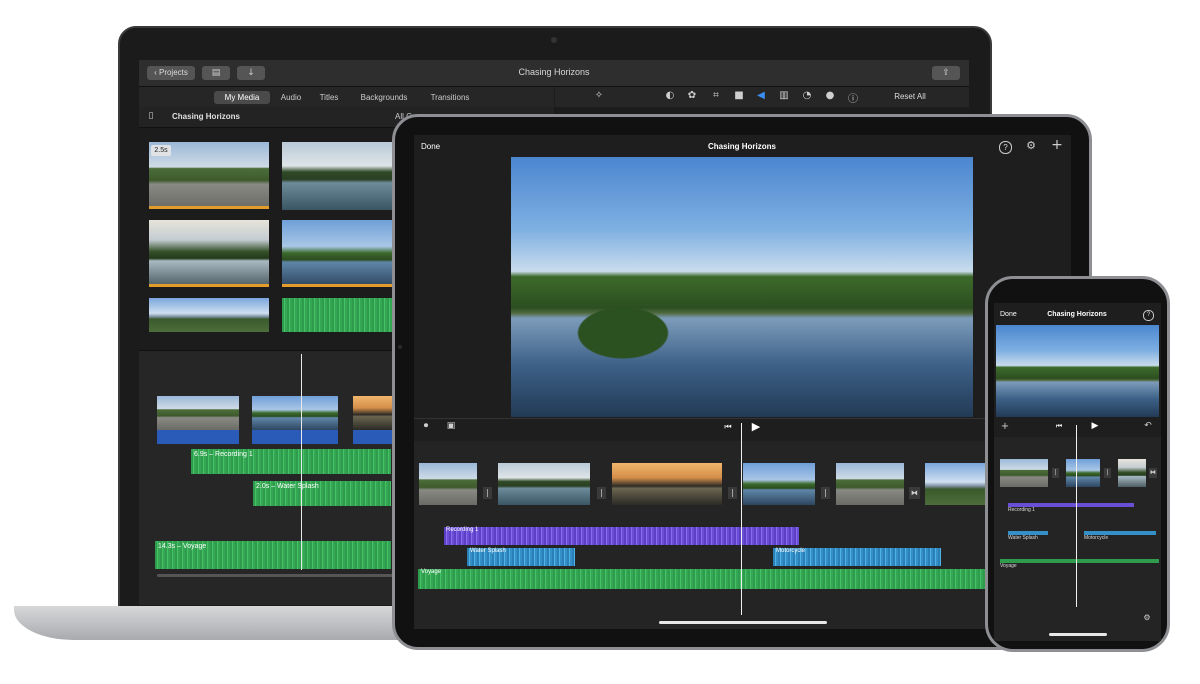 This screenshot has height=684, width=1200. What do you see at coordinates (741, 519) in the screenshot?
I see `ipad-playhead` at bounding box center [741, 519].